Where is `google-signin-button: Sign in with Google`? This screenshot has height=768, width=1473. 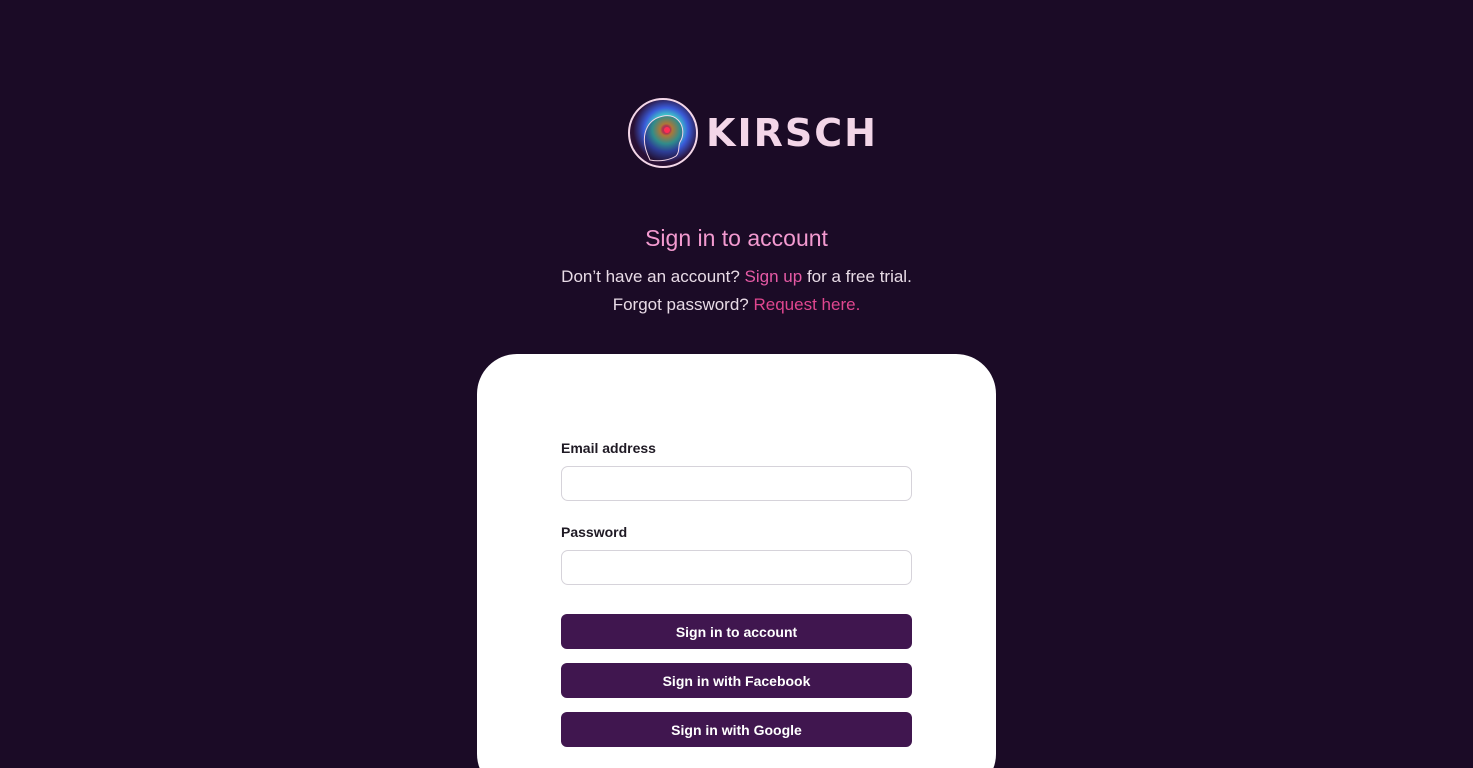
google-signin-button: Sign in with Google is located at coordinates (736, 729).